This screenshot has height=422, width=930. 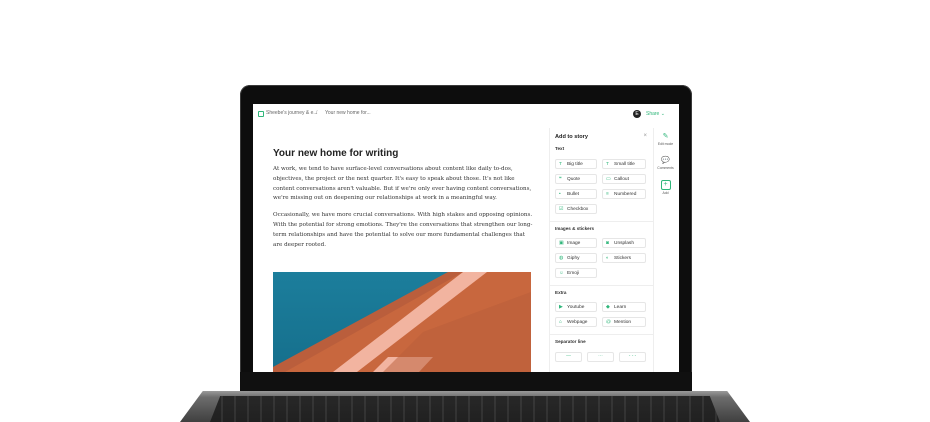 I want to click on comment-icon: 💬, so click(x=665, y=160).